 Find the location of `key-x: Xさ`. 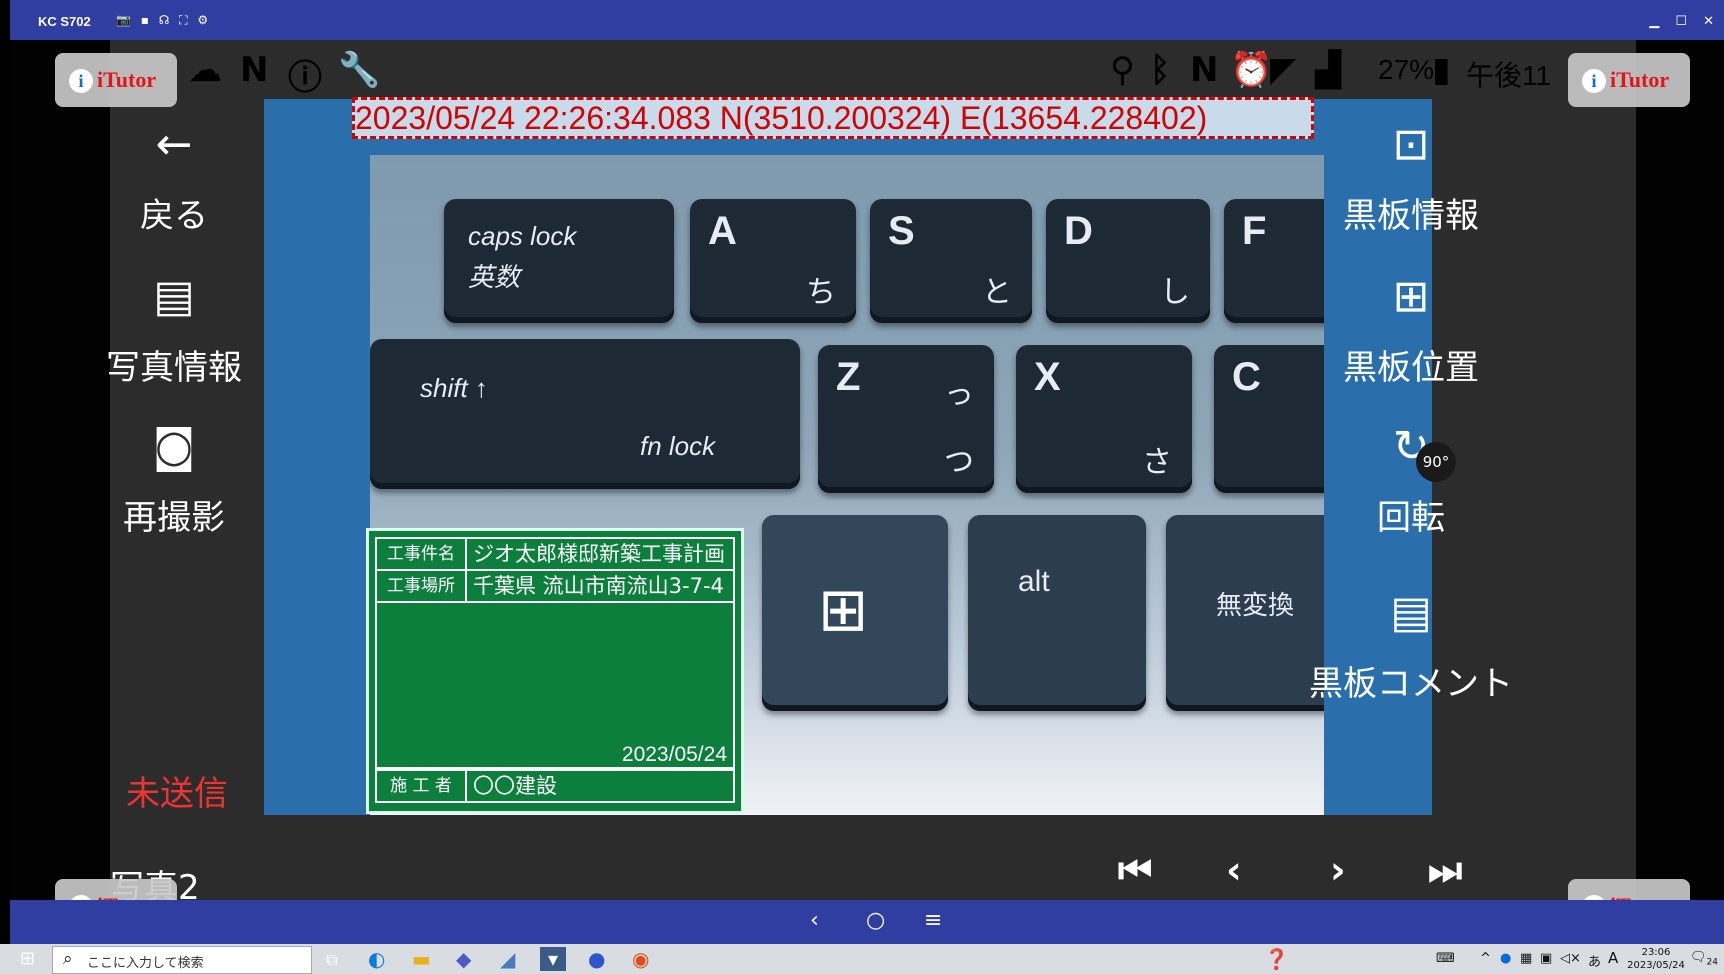

key-x: Xさ is located at coordinates (1104, 419).